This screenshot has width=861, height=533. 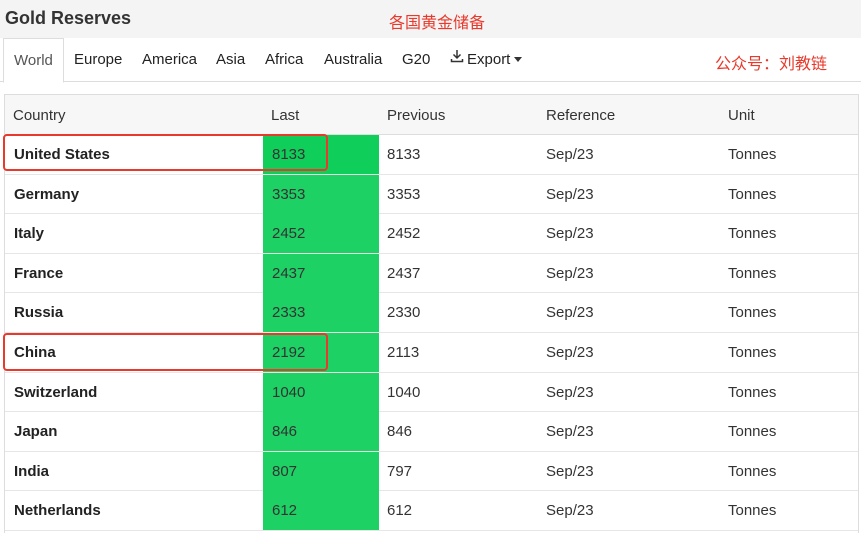 What do you see at coordinates (55, 392) in the screenshot?
I see `country-cell: Switzerland` at bounding box center [55, 392].